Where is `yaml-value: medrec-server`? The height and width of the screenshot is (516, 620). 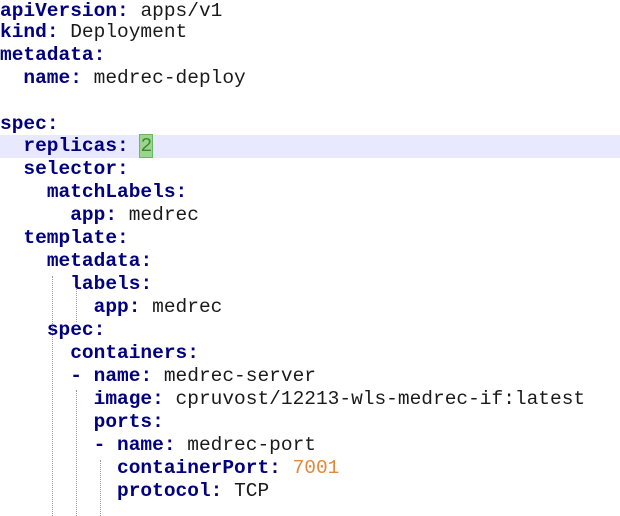
yaml-value: medrec-server is located at coordinates (239, 376).